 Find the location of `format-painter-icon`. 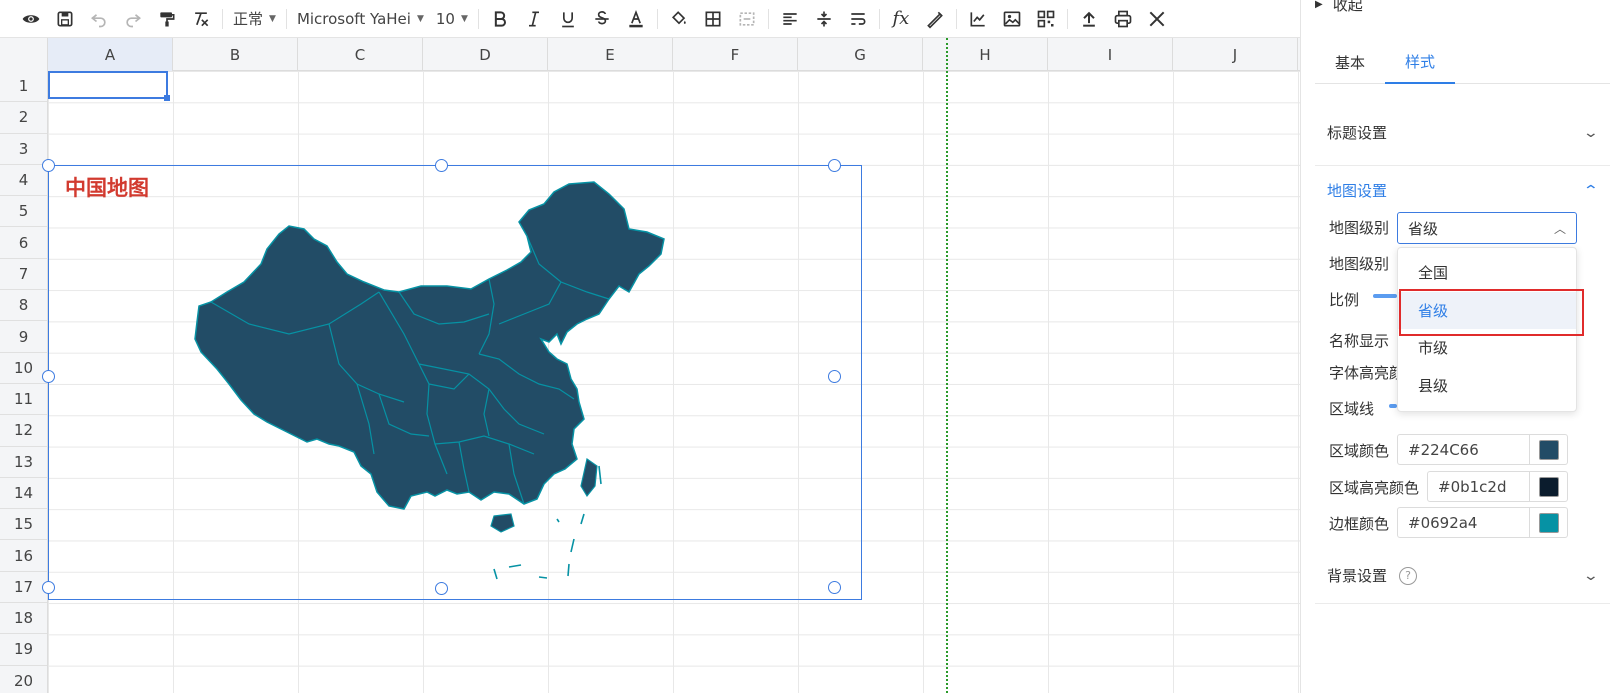

format-painter-icon is located at coordinates (167, 19).